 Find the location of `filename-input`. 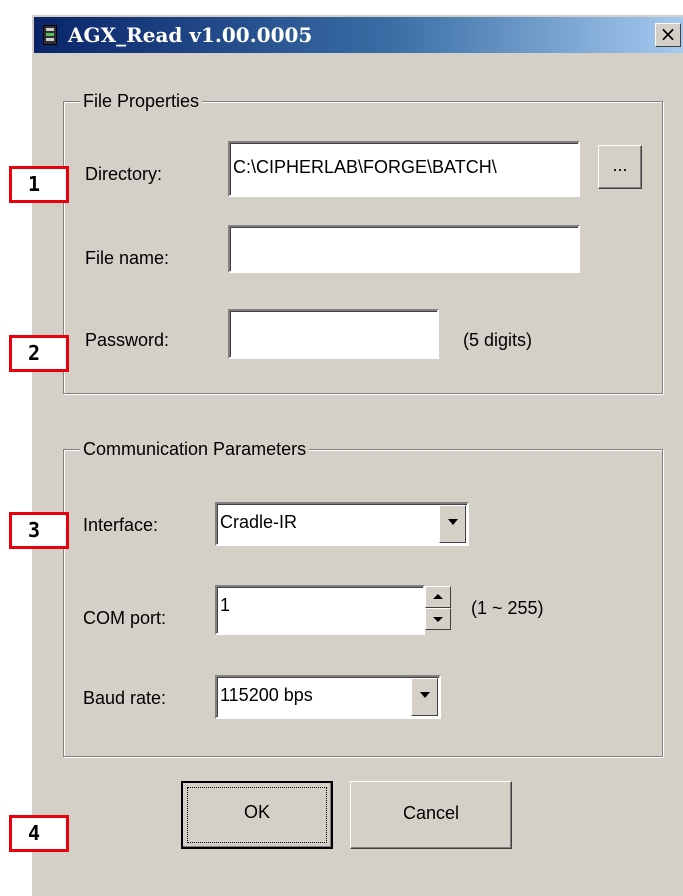

filename-input is located at coordinates (404, 249).